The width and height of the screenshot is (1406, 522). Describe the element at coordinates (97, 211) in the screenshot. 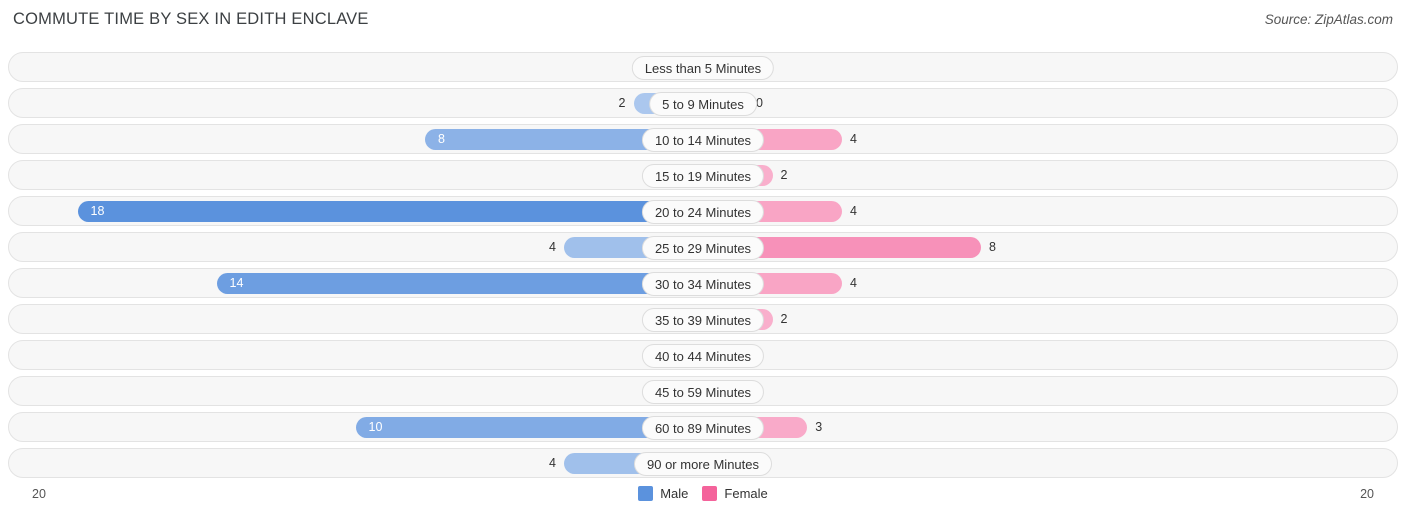

I see `bar-value-male: 18` at that location.